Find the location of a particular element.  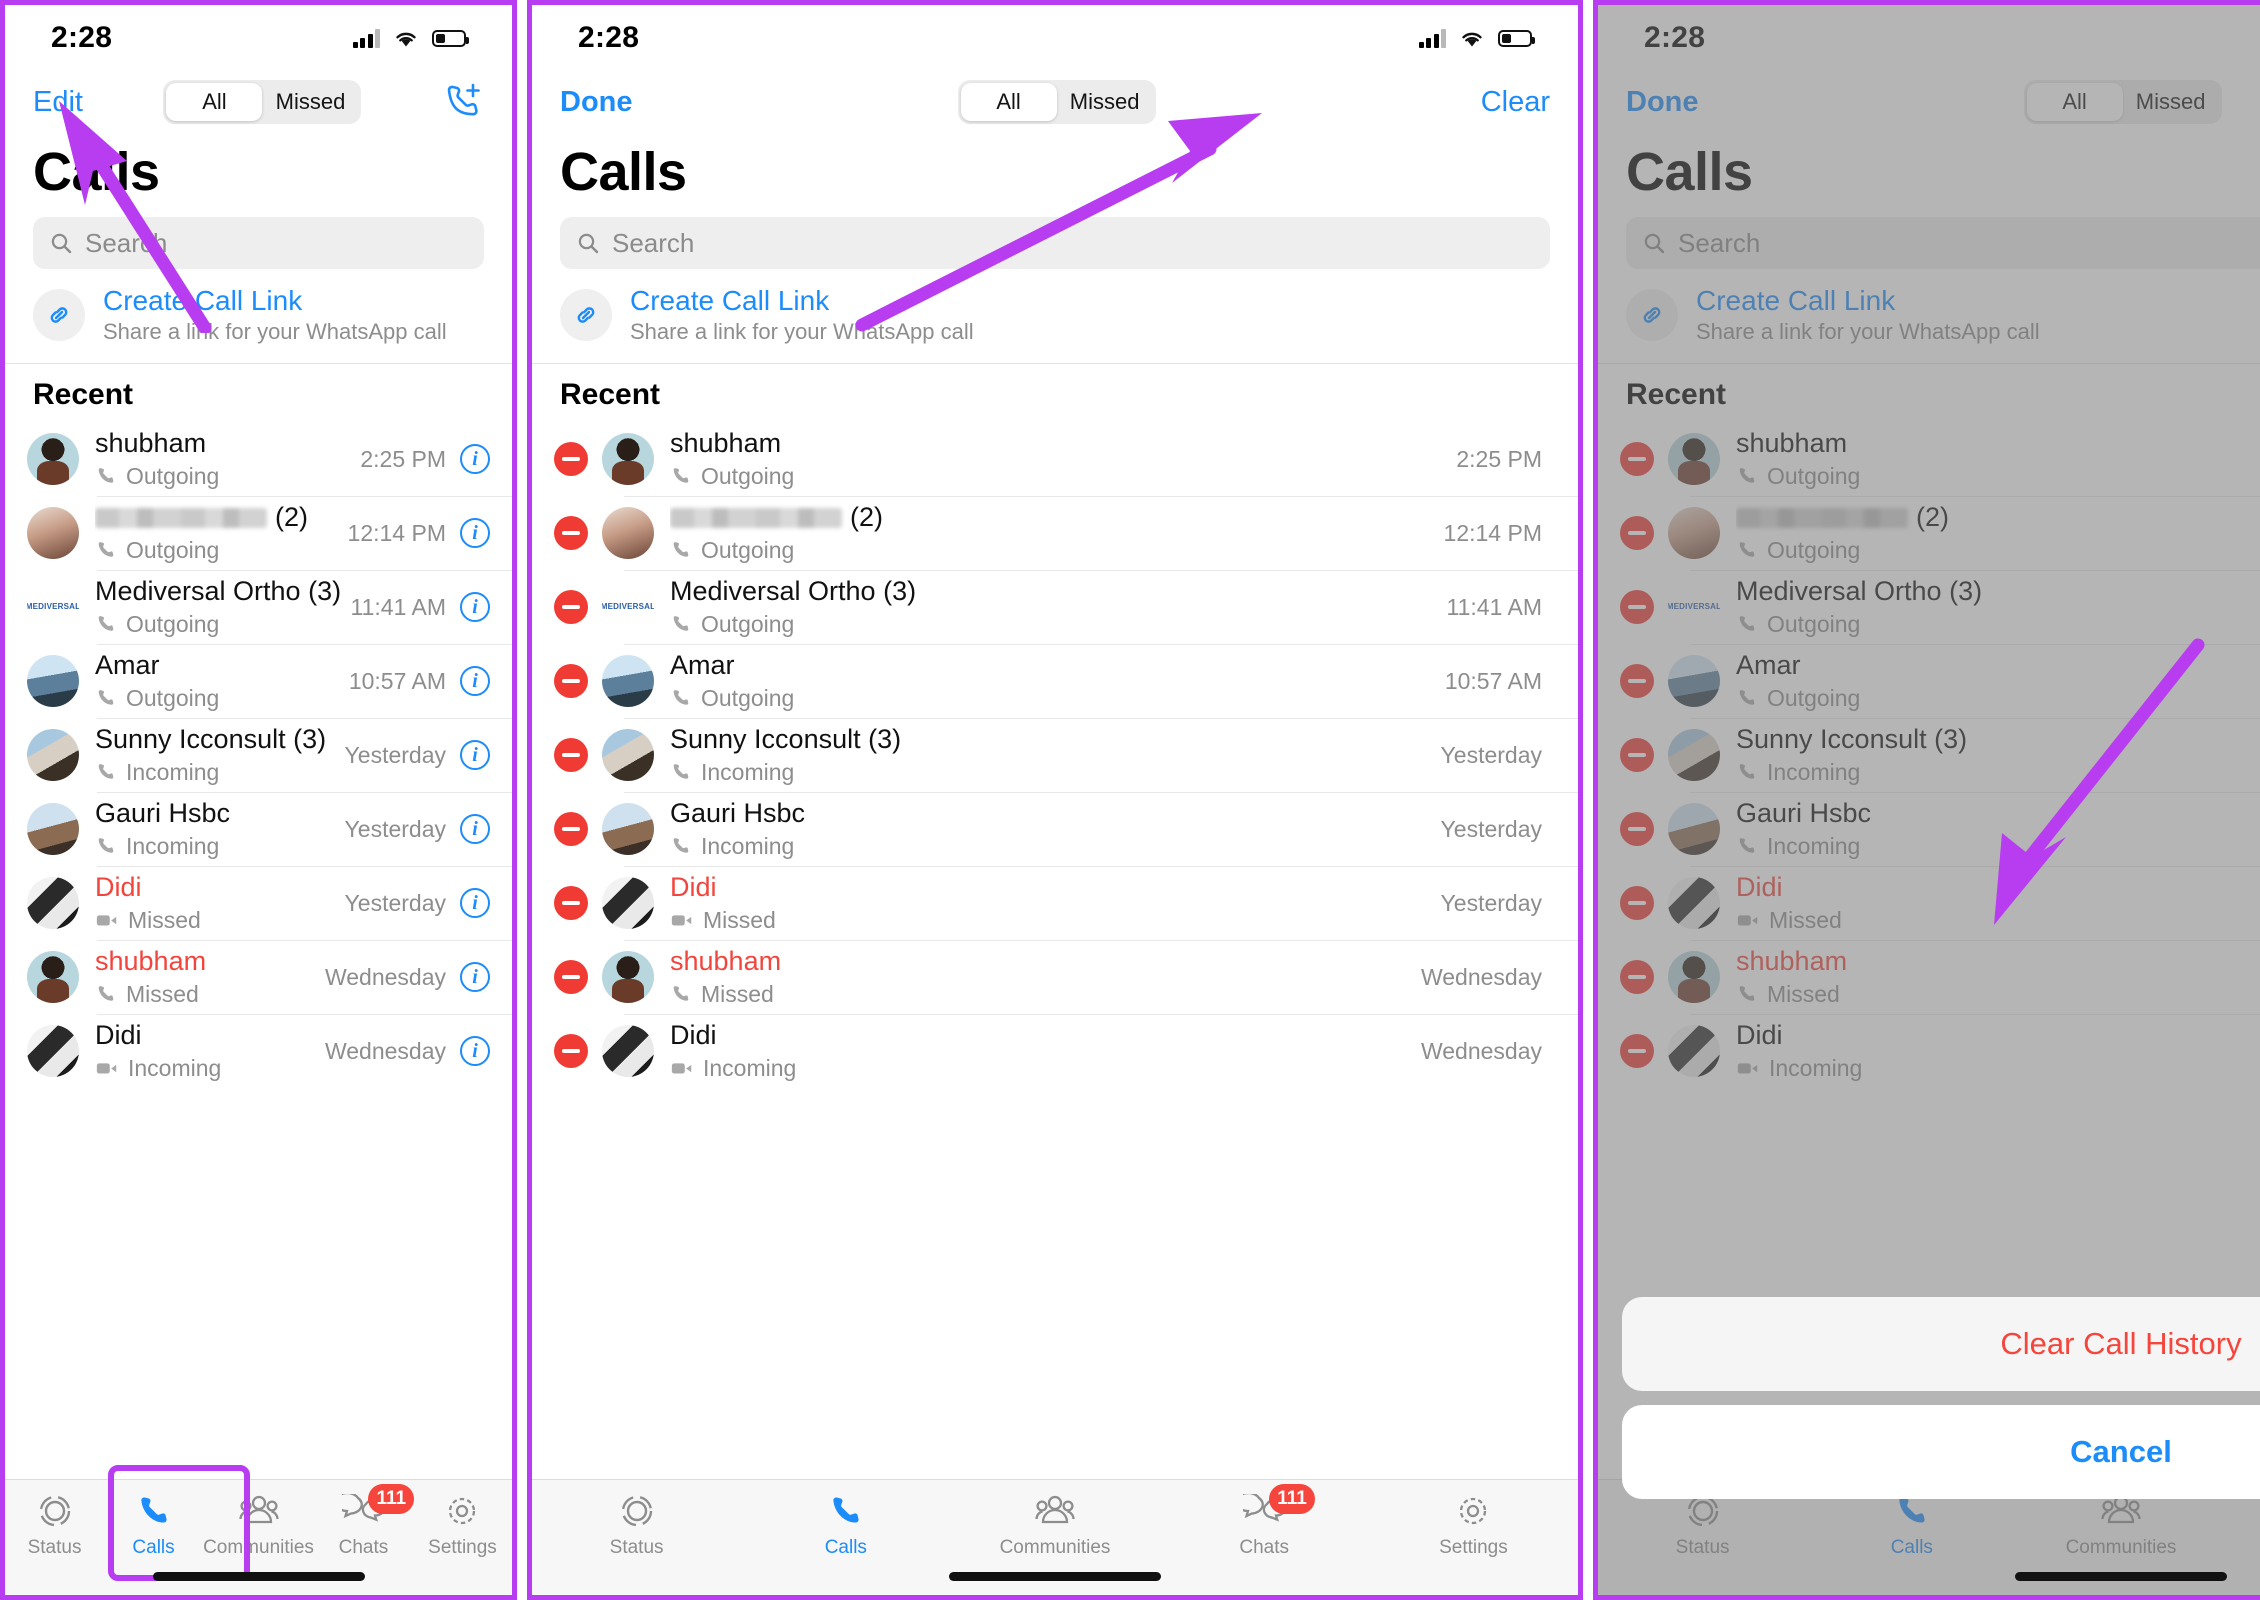

table-row: Sunny Icconsult (3) Incoming Yesterday i is located at coordinates (258, 755).